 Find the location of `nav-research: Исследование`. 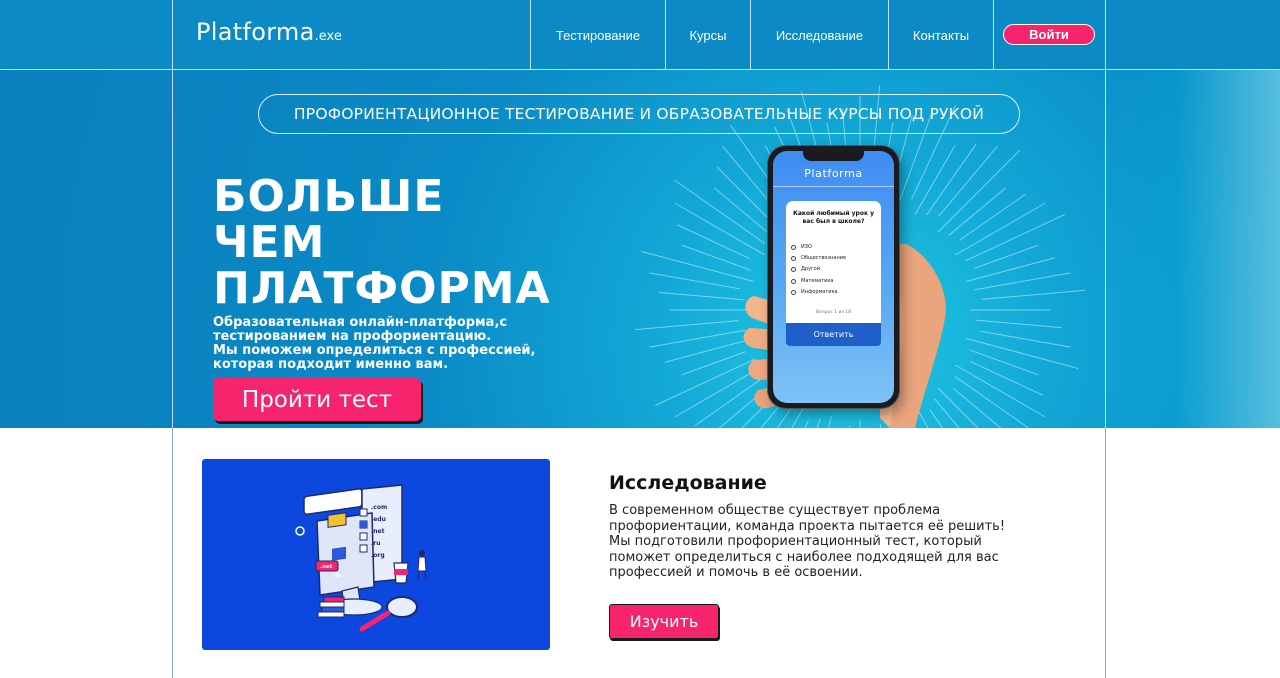

nav-research: Исследование is located at coordinates (819, 35).